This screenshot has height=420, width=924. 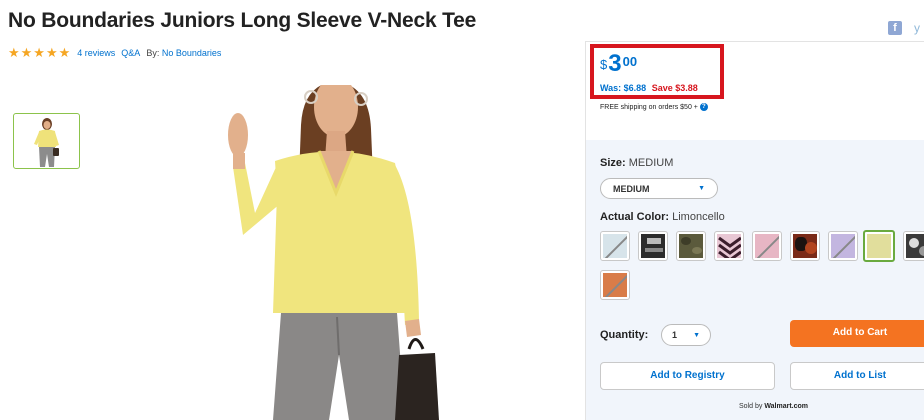 I want to click on was-save-row: Was: $6.88 Save $3.88, so click(x=649, y=88).